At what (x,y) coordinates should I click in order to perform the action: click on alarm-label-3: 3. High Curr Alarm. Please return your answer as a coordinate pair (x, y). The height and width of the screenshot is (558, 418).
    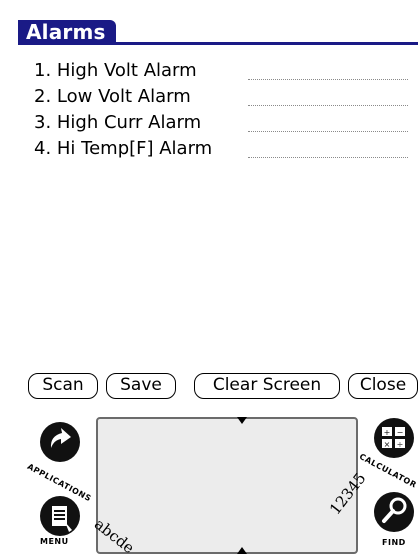
    Looking at the image, I should click on (118, 122).